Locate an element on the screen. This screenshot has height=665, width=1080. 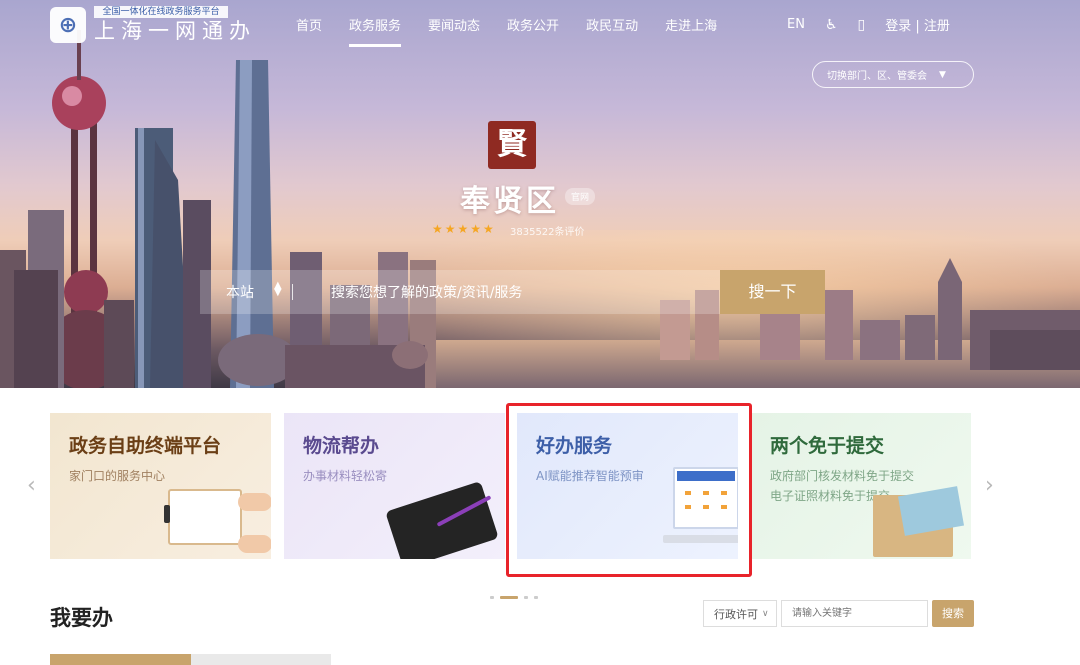
search-scope-label: 本站 is located at coordinates (240, 293).